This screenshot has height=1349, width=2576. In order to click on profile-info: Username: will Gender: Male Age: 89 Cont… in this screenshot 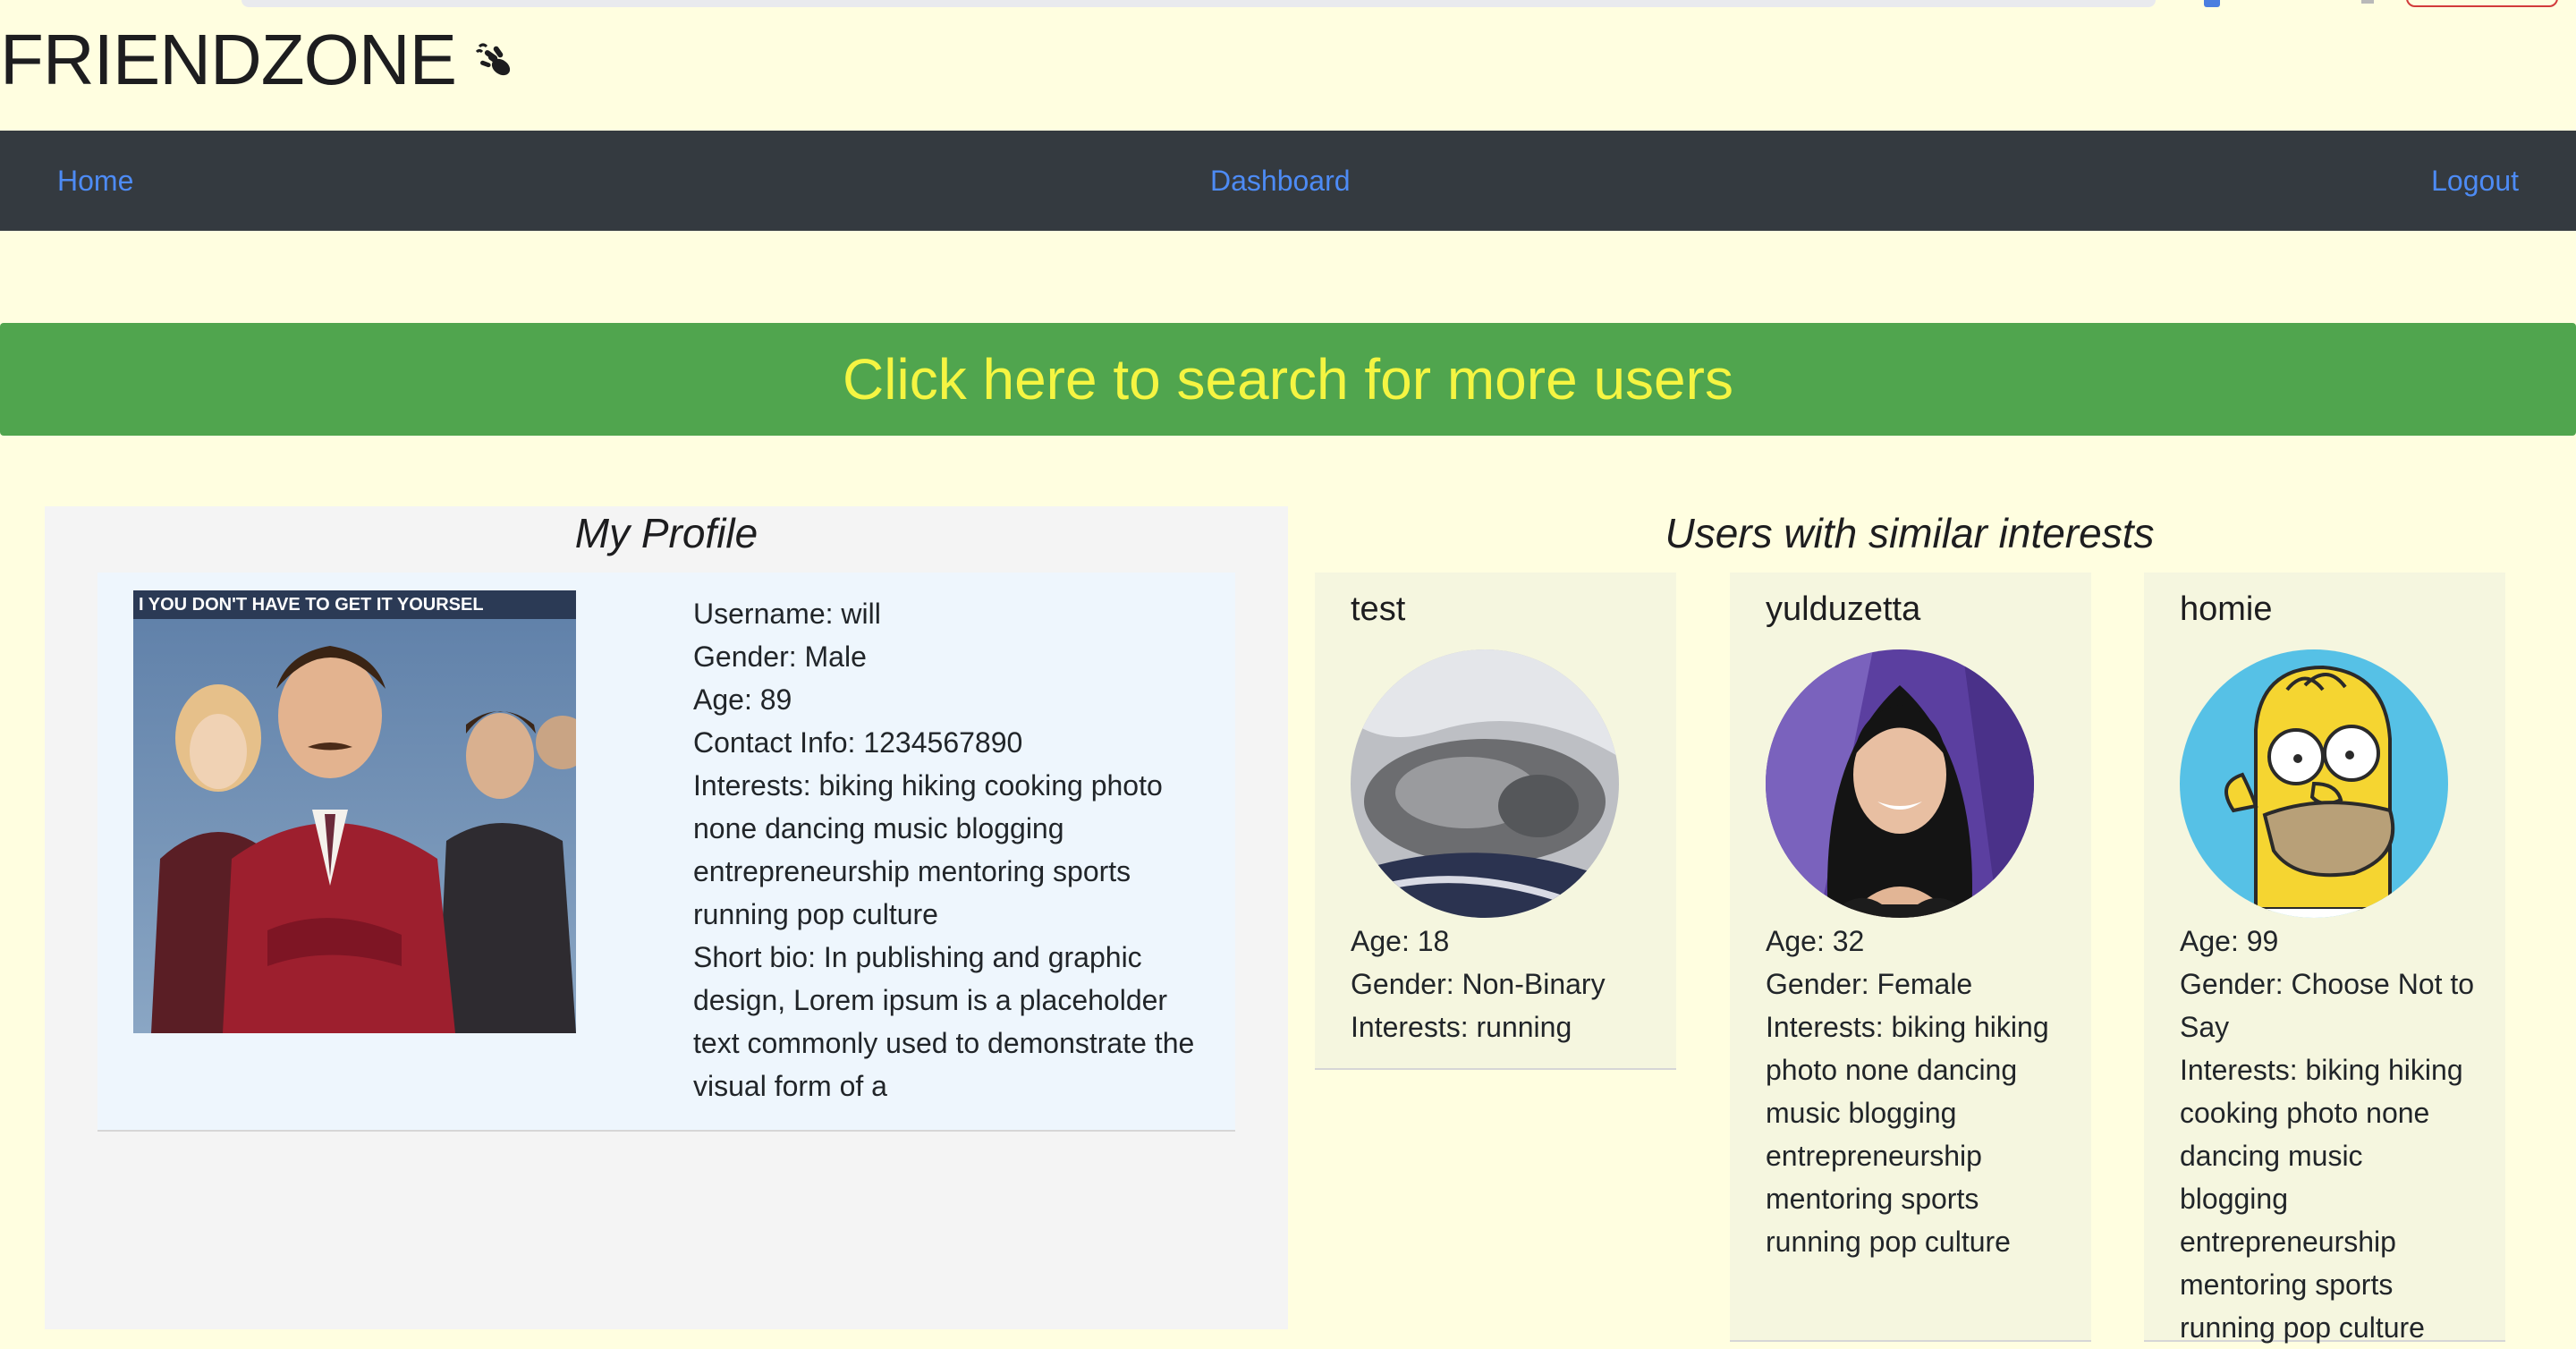, I will do `click(948, 849)`.